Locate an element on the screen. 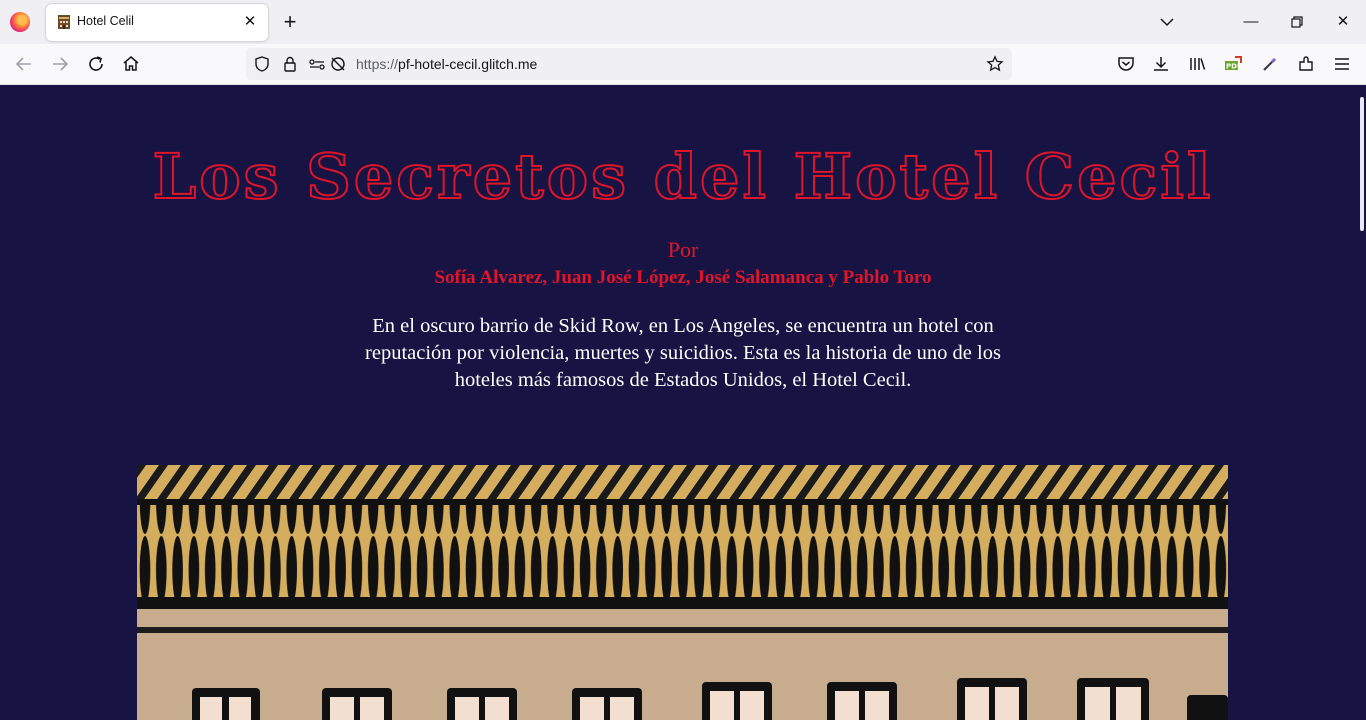 The height and width of the screenshot is (720, 1366). page-scrollbar is located at coordinates (1362, 402).